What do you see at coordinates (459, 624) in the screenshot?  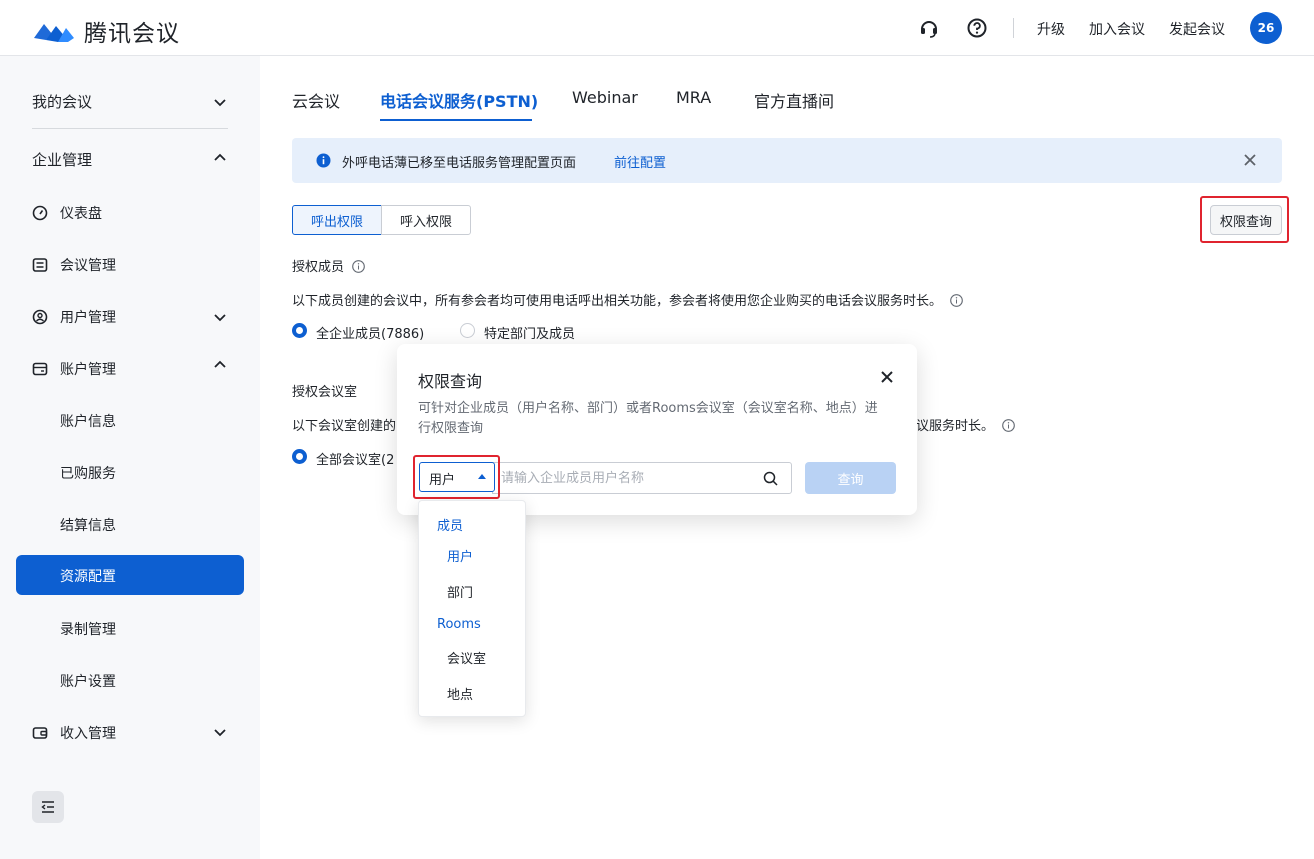 I see `dropdown-group-rooms: Rooms` at bounding box center [459, 624].